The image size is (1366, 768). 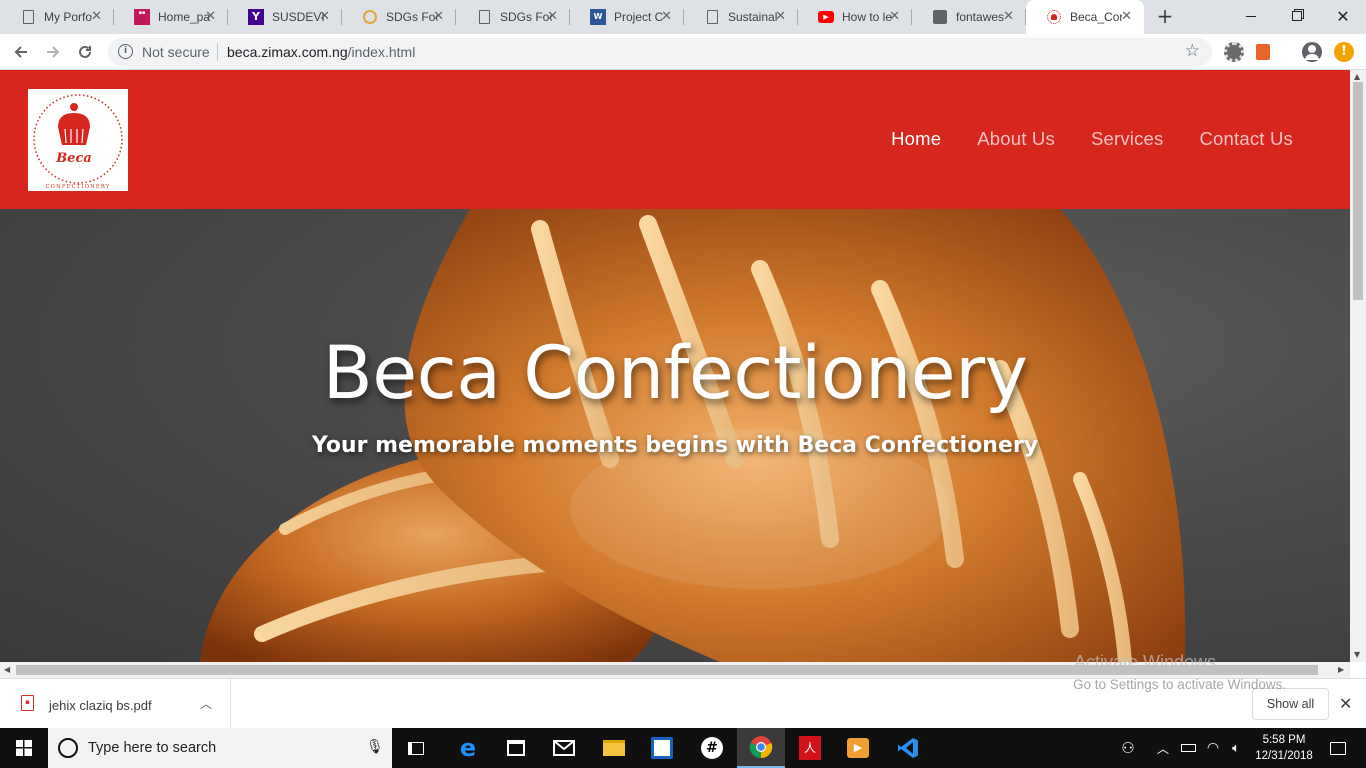 I want to click on forward-button, so click(x=53, y=52).